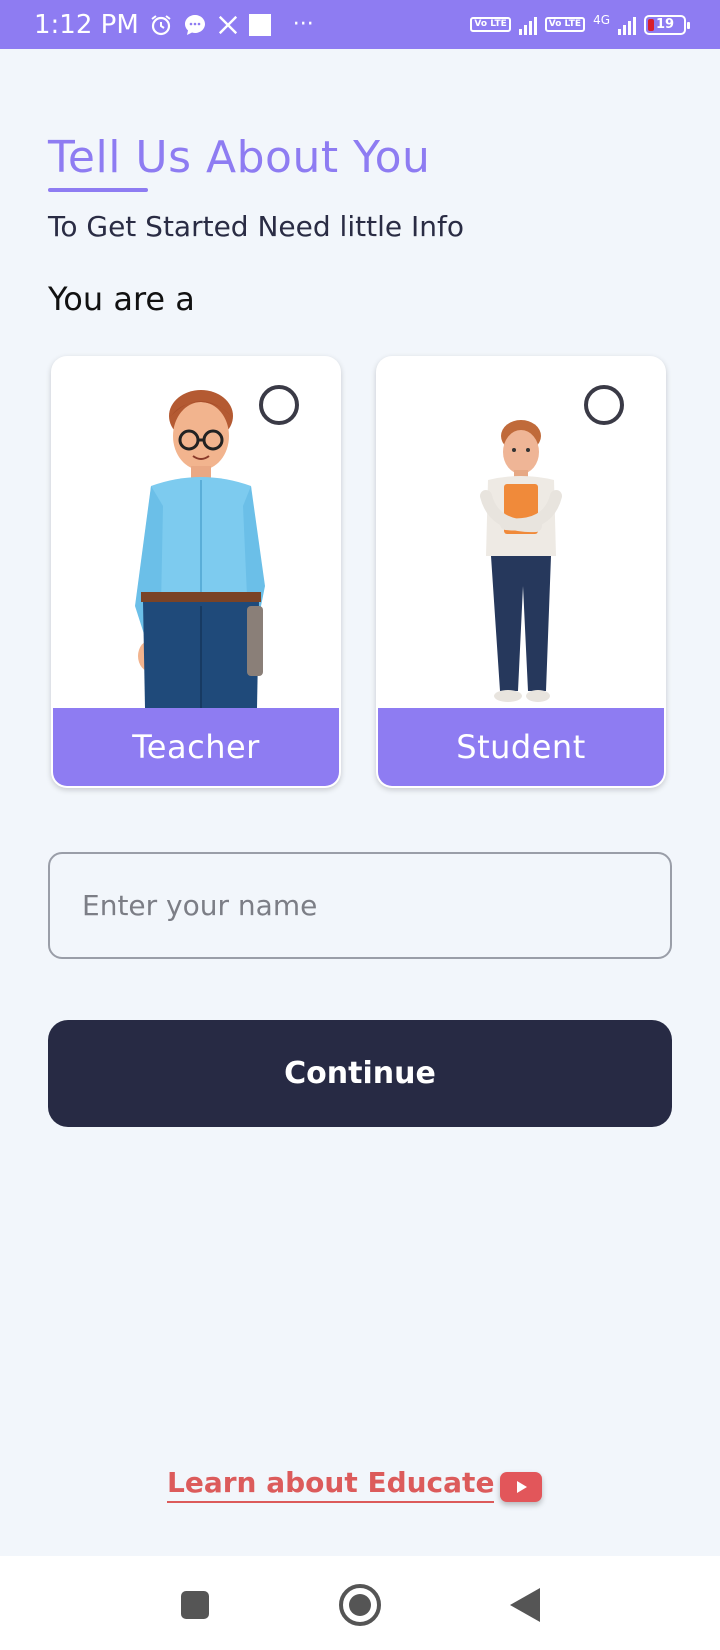 The image size is (720, 1650). I want to click on title-underline, so click(98, 190).